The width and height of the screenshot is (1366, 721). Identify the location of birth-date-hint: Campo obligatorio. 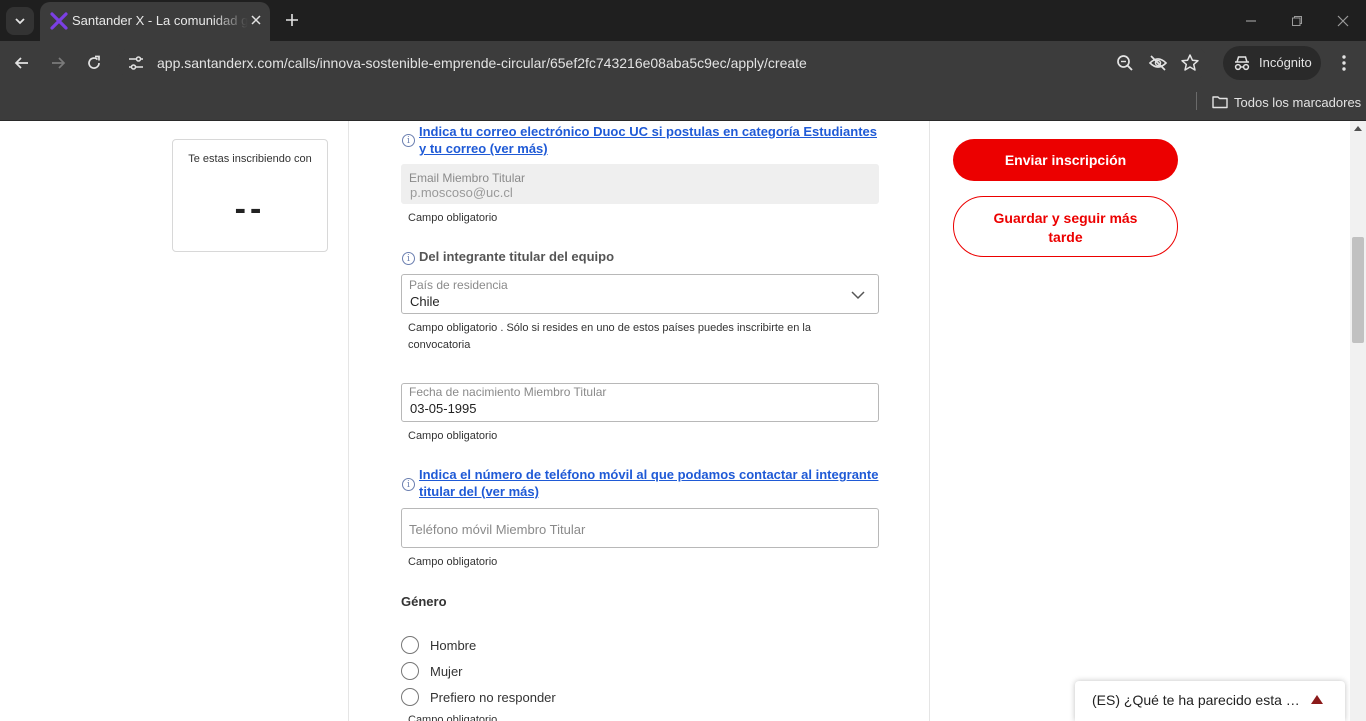
(453, 436).